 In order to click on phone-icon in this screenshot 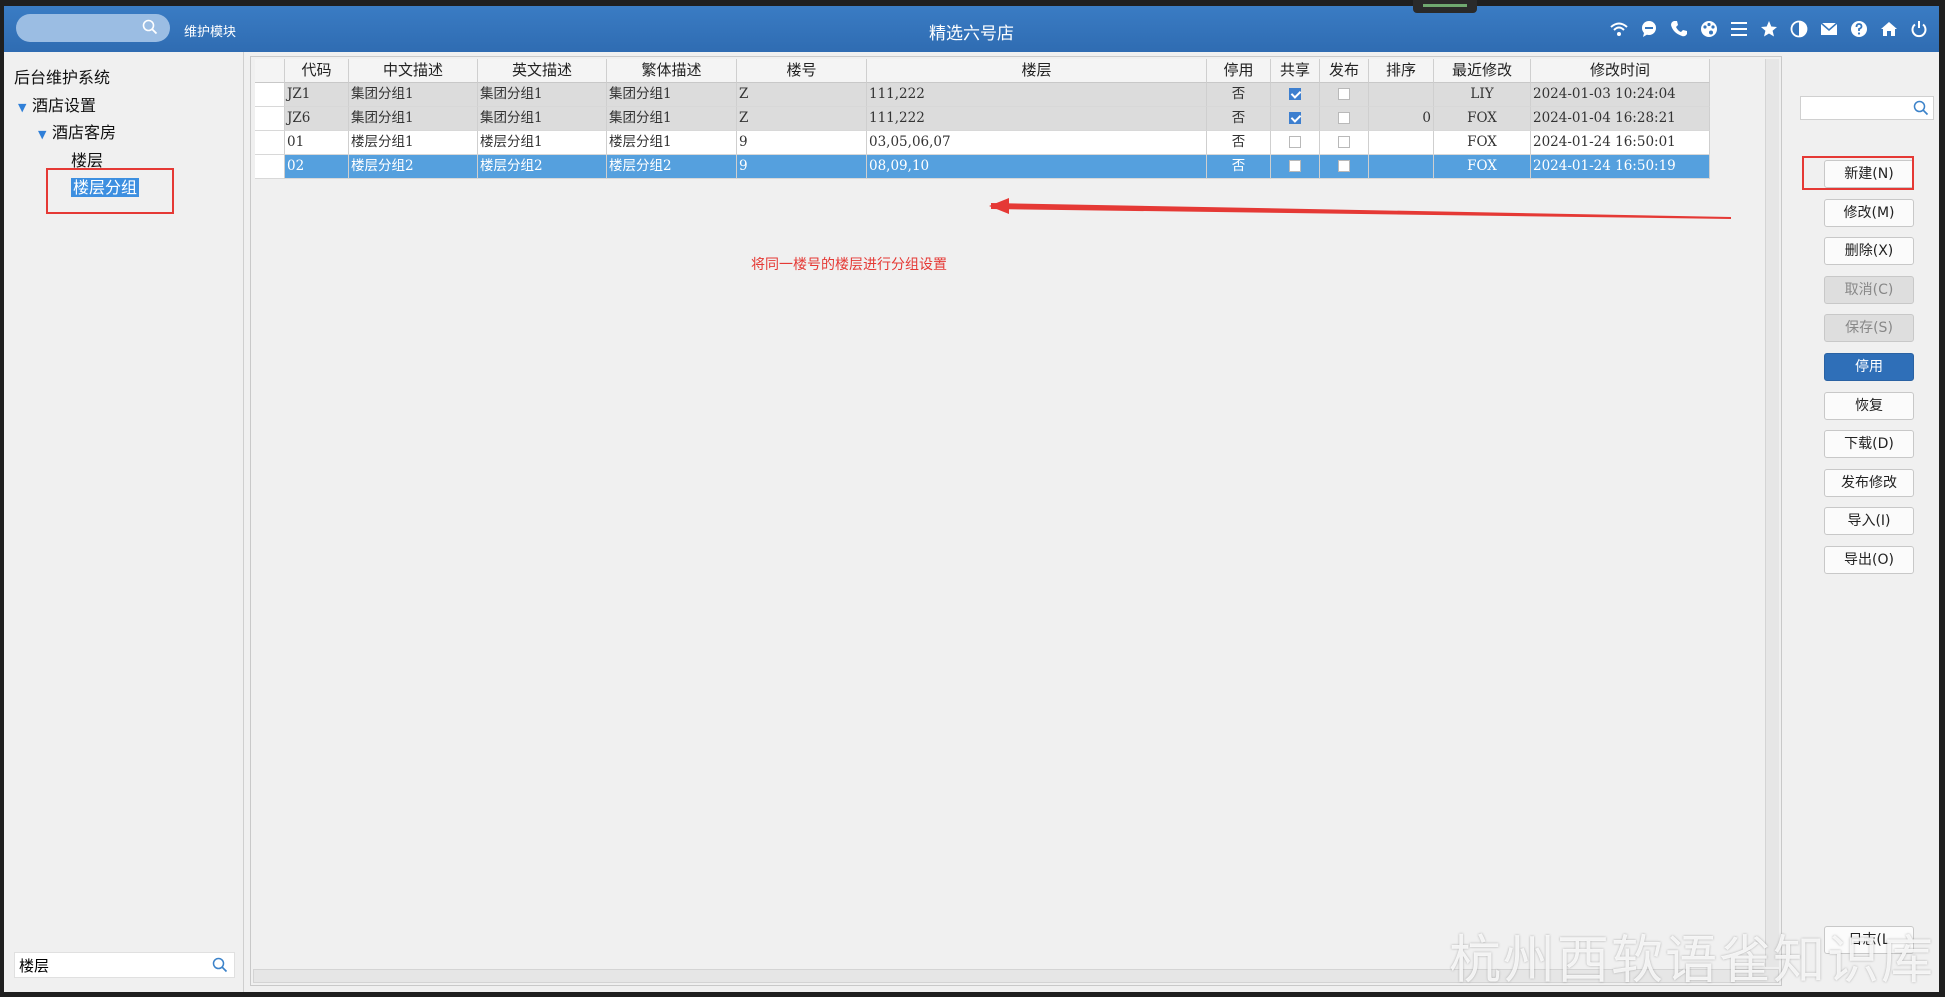, I will do `click(1678, 29)`.